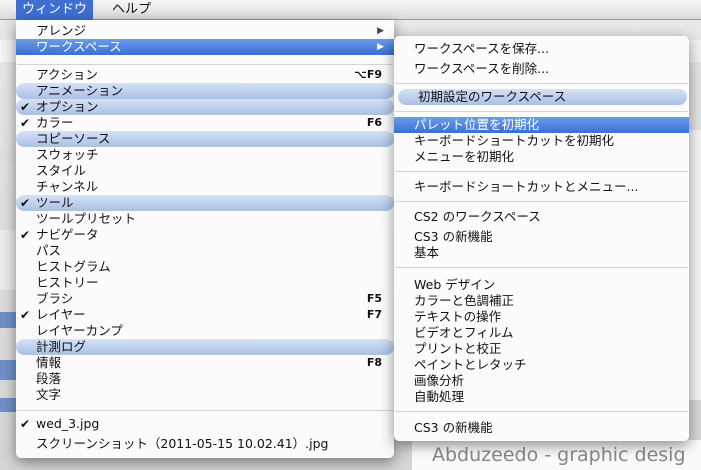 The width and height of the screenshot is (701, 470). What do you see at coordinates (541, 397) in the screenshot?
I see `menu-item-automation: 自動処理` at bounding box center [541, 397].